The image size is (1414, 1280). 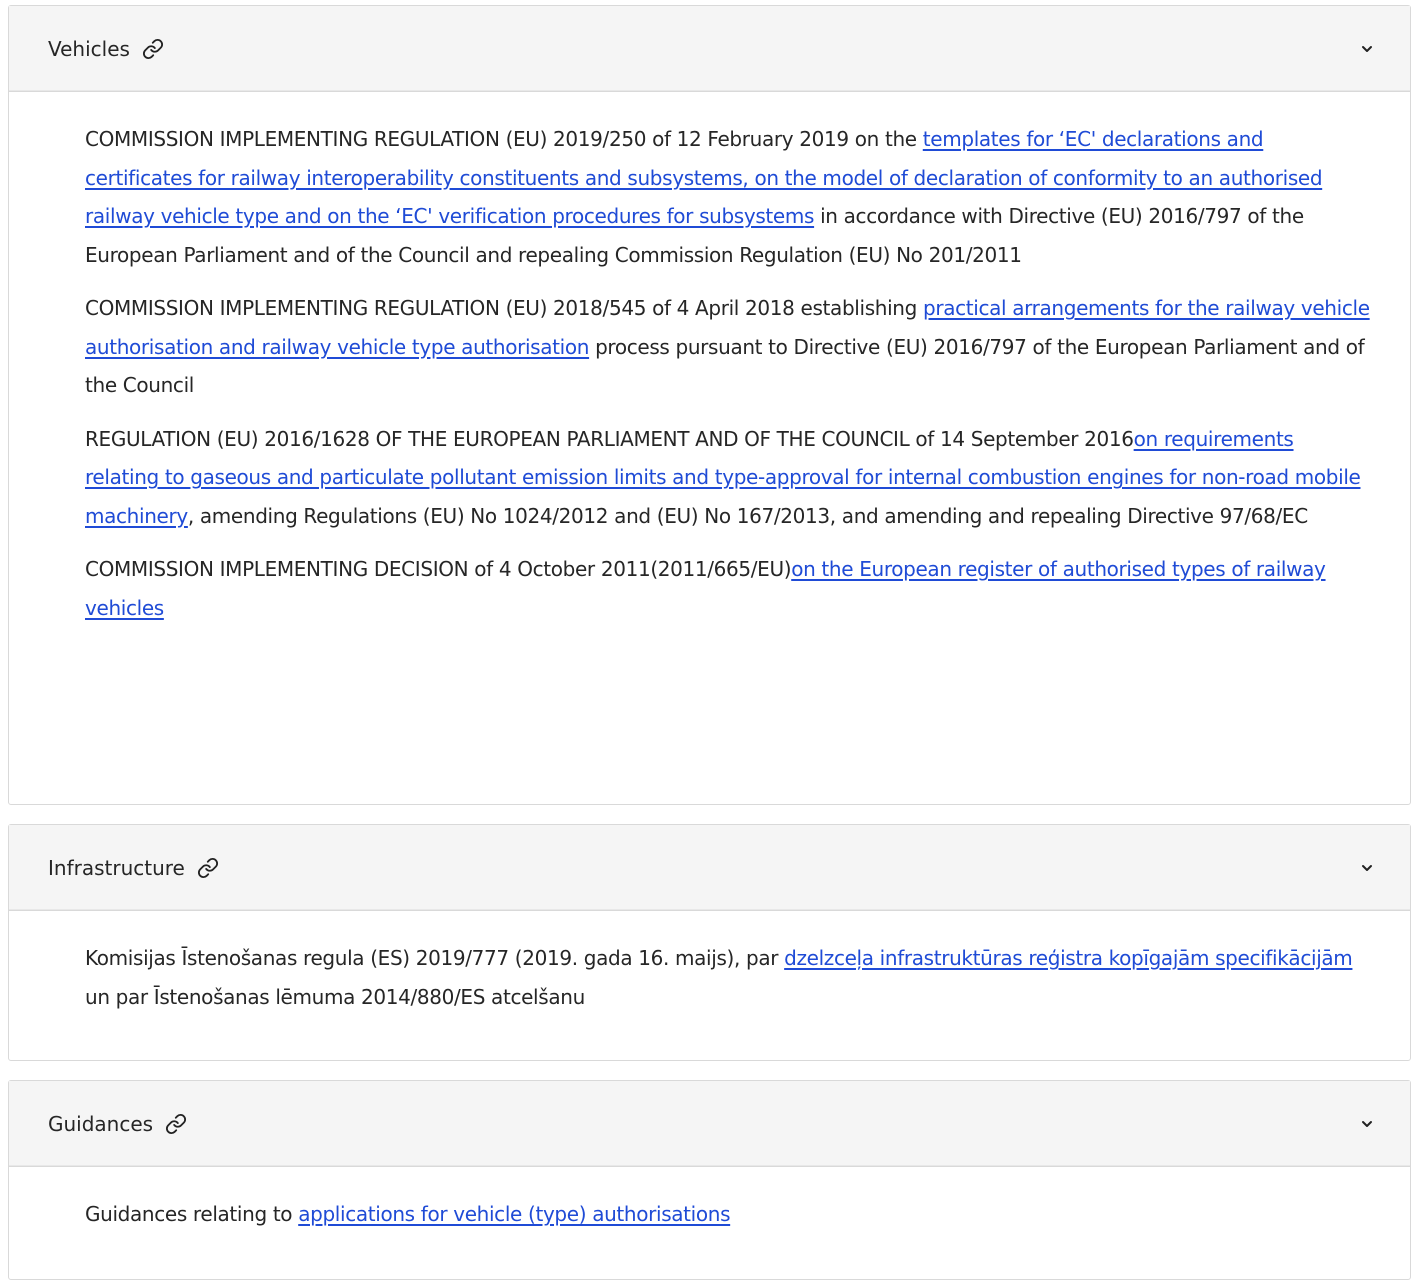 What do you see at coordinates (192, 1214) in the screenshot?
I see `paragraph-text: Guidances relating to` at bounding box center [192, 1214].